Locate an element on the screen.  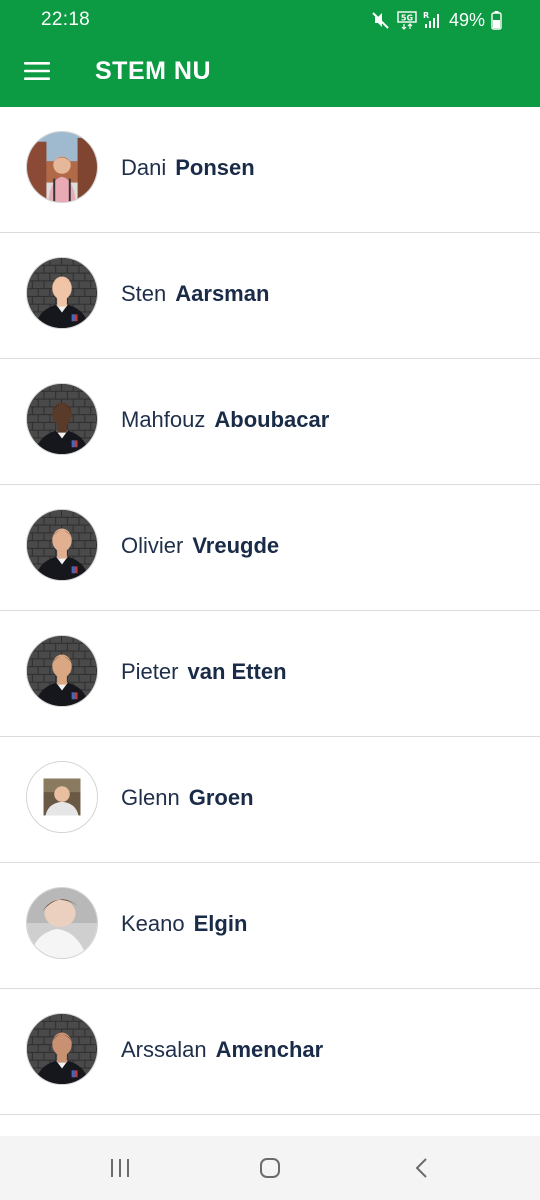
player-list-item: Glenn Groen is located at coordinates (270, 800).